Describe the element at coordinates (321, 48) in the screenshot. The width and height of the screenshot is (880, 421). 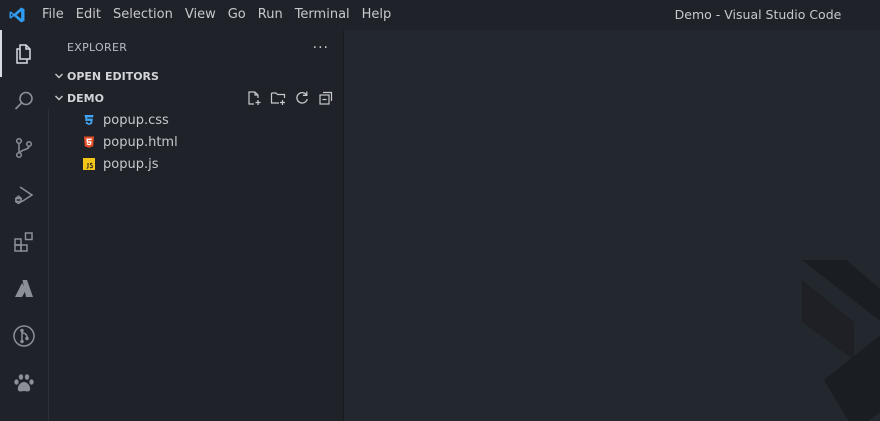
I see `more-actions-icon: ···` at that location.